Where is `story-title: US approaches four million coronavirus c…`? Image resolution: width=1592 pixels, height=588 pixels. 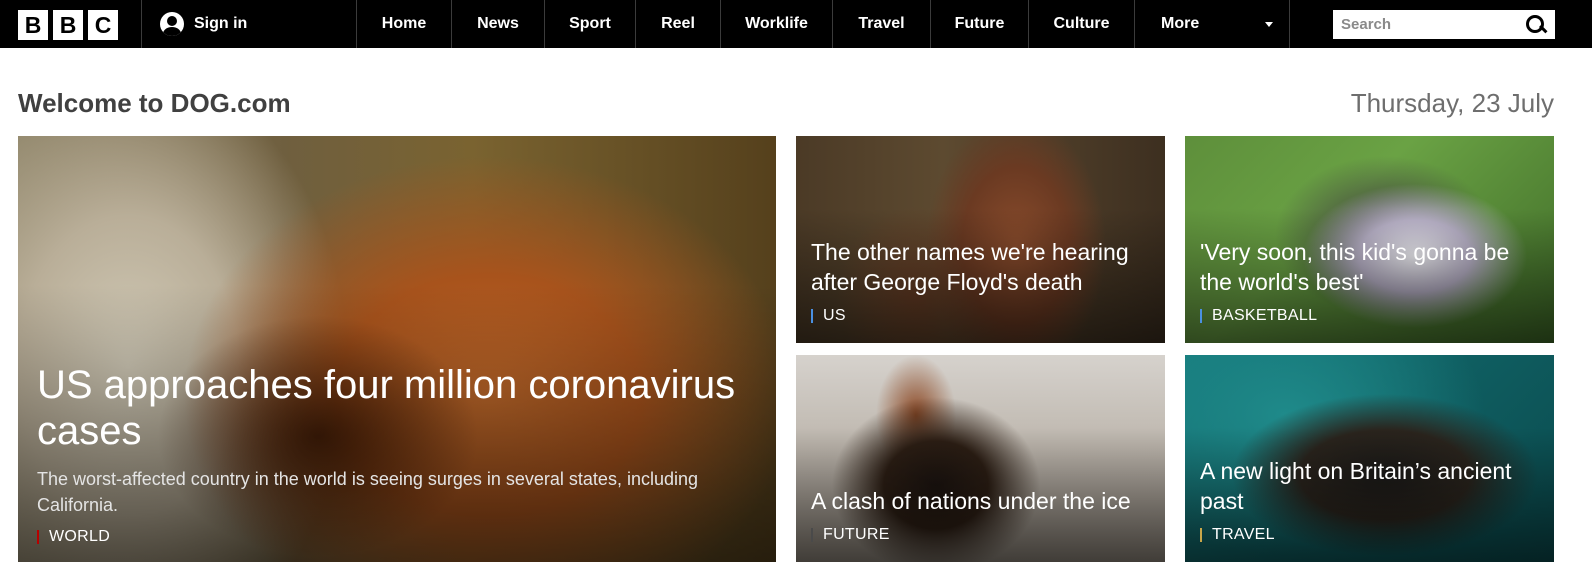
story-title: US approaches four million coronavirus c… is located at coordinates (386, 408).